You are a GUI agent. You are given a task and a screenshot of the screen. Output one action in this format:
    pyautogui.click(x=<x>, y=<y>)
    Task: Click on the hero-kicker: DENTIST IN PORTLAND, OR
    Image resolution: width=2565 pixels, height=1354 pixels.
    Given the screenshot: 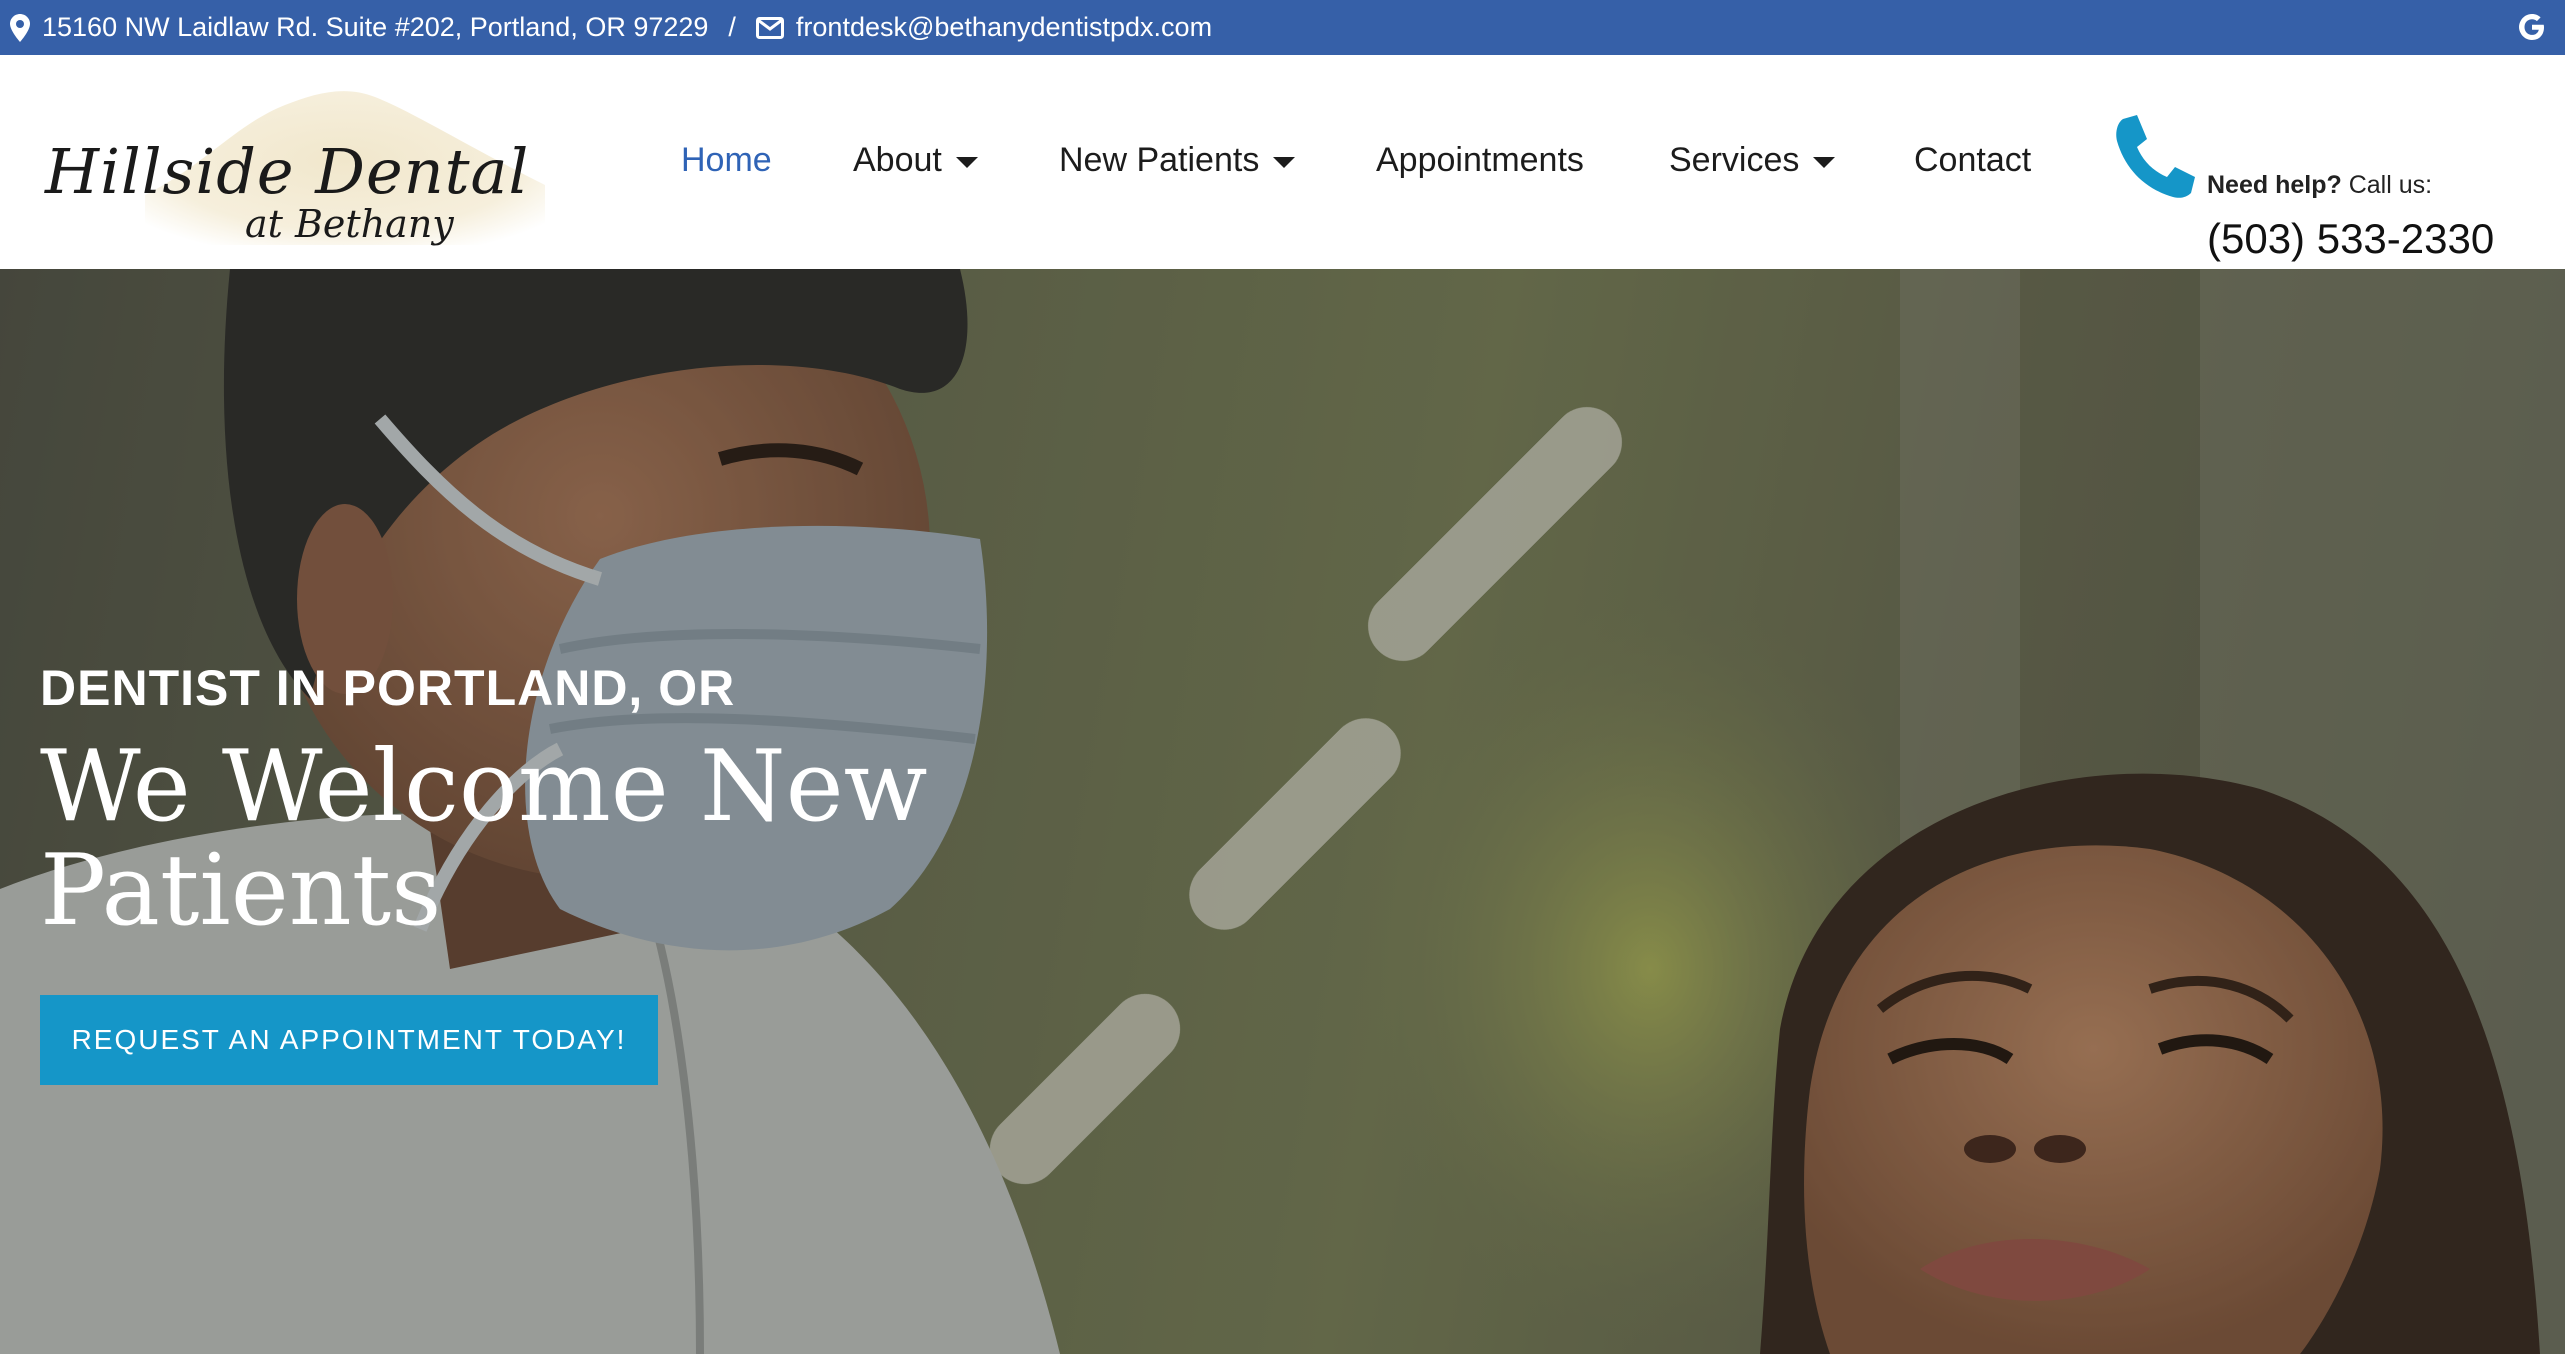 What is the action you would take?
    pyautogui.click(x=388, y=688)
    